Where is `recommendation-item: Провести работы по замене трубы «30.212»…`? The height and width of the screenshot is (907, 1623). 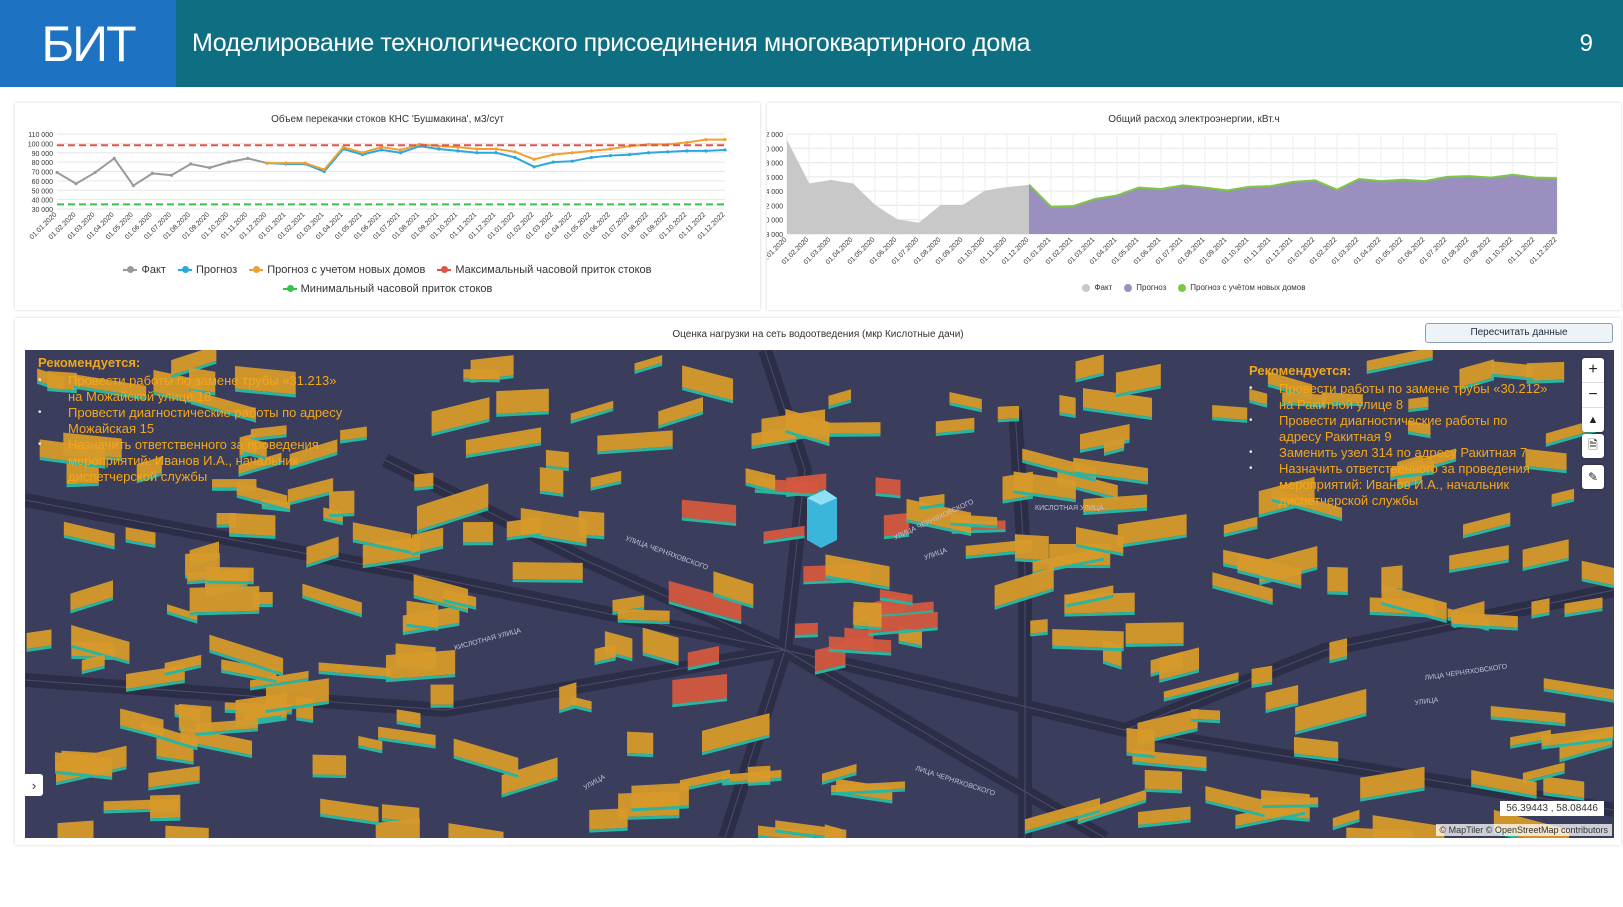 recommendation-item: Провести работы по замене трубы «30.212»… is located at coordinates (1399, 397).